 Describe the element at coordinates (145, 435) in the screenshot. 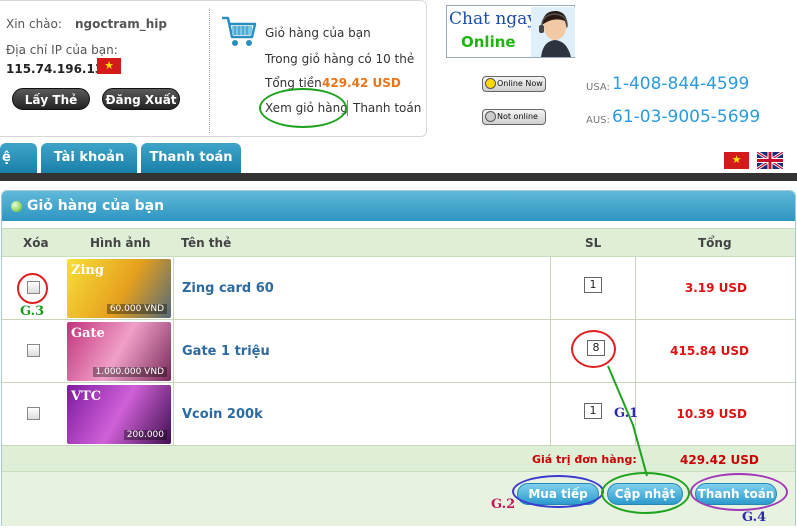

I see `thumbnail-subcaption: 200.000` at that location.